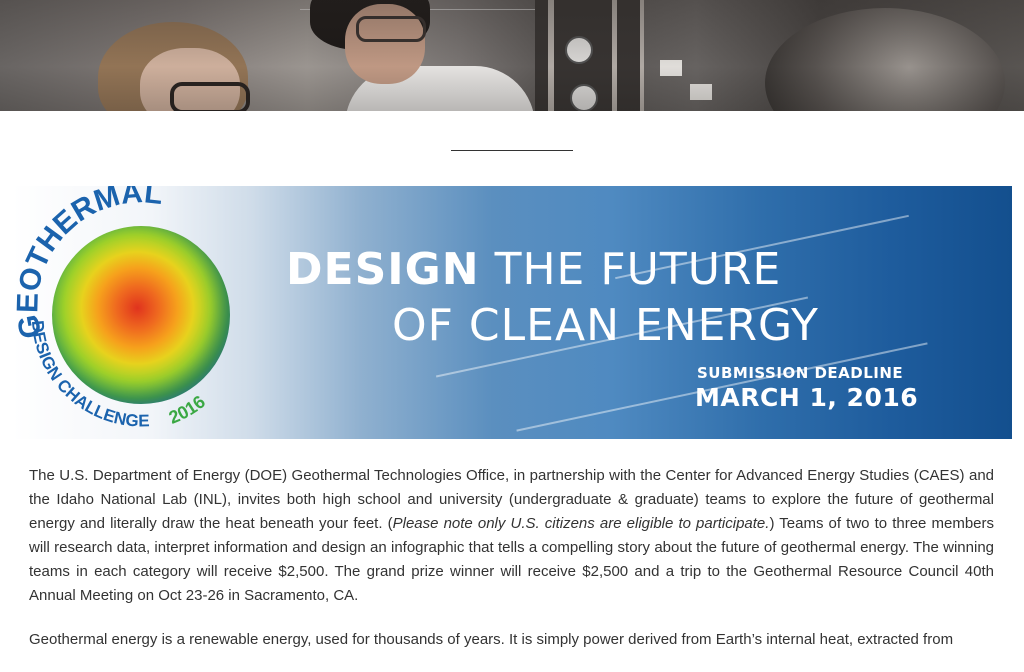  What do you see at coordinates (512, 150) in the screenshot?
I see `section-divider` at bounding box center [512, 150].